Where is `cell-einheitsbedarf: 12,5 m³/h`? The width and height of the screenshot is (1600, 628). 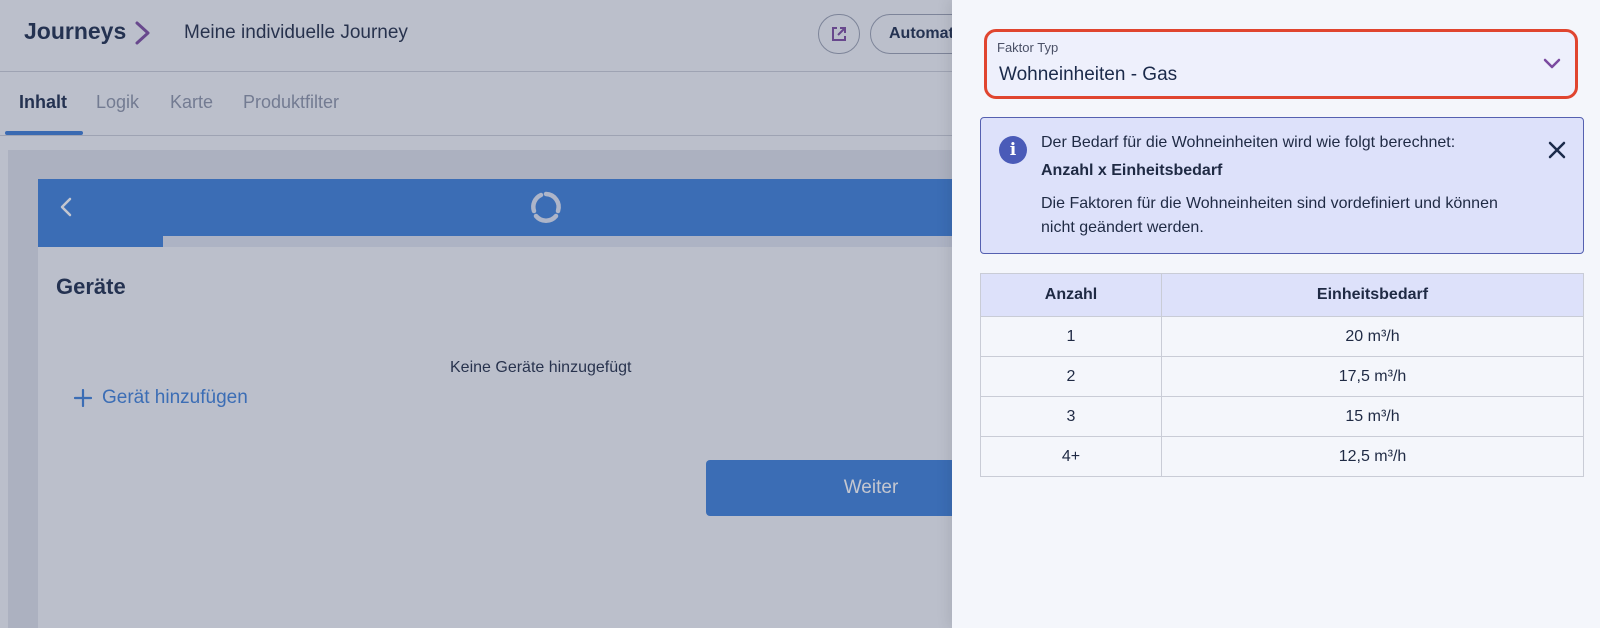 cell-einheitsbedarf: 12,5 m³/h is located at coordinates (1372, 456).